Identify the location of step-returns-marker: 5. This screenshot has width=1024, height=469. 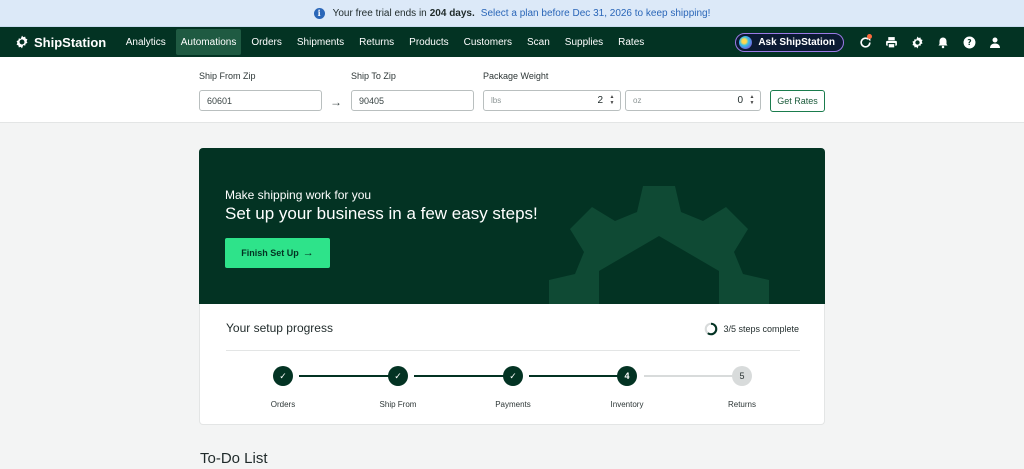
(742, 376).